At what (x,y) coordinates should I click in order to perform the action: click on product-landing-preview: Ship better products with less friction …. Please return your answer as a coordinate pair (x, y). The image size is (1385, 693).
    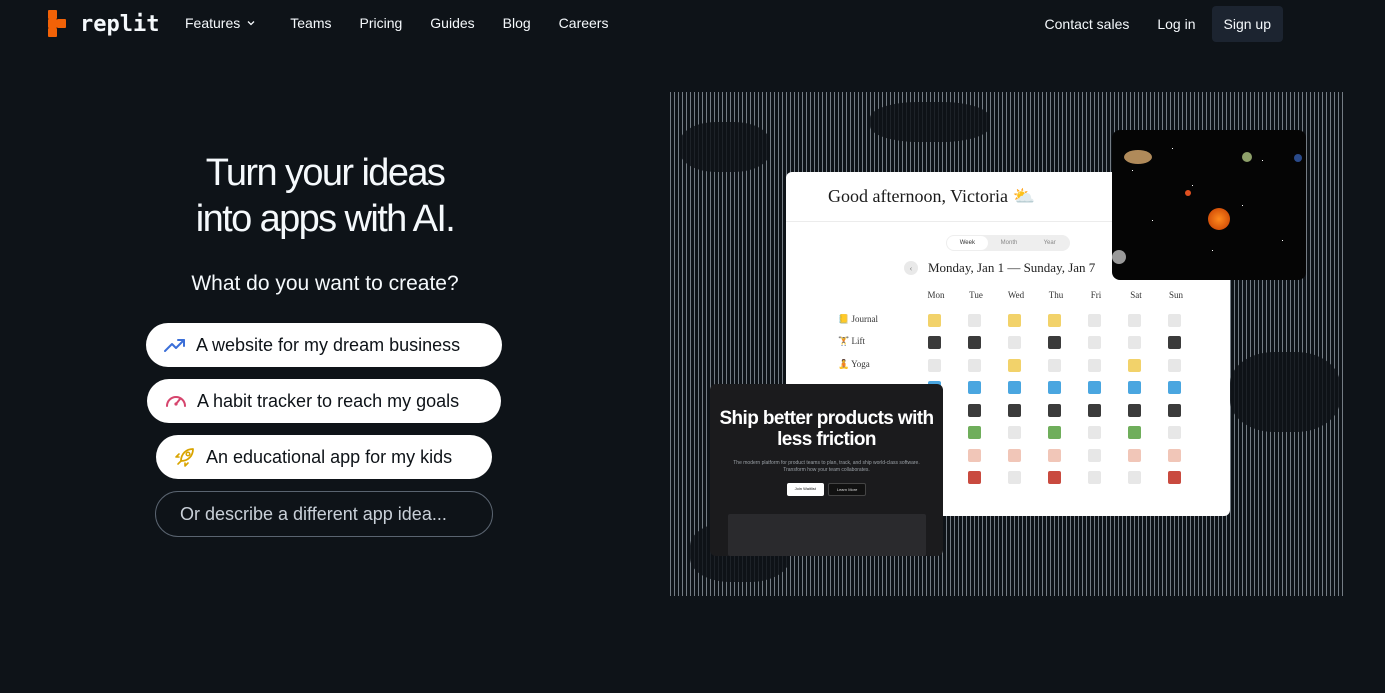
    Looking at the image, I should click on (826, 470).